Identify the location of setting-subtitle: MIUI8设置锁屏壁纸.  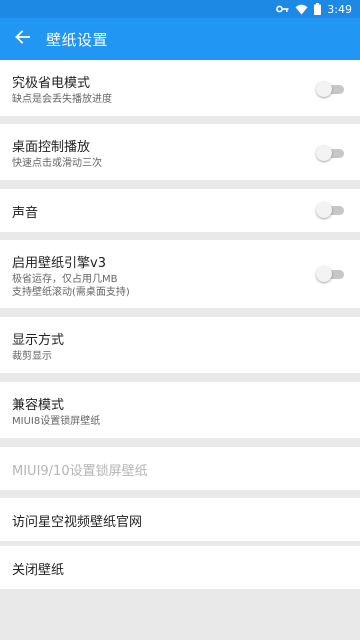
(56, 421).